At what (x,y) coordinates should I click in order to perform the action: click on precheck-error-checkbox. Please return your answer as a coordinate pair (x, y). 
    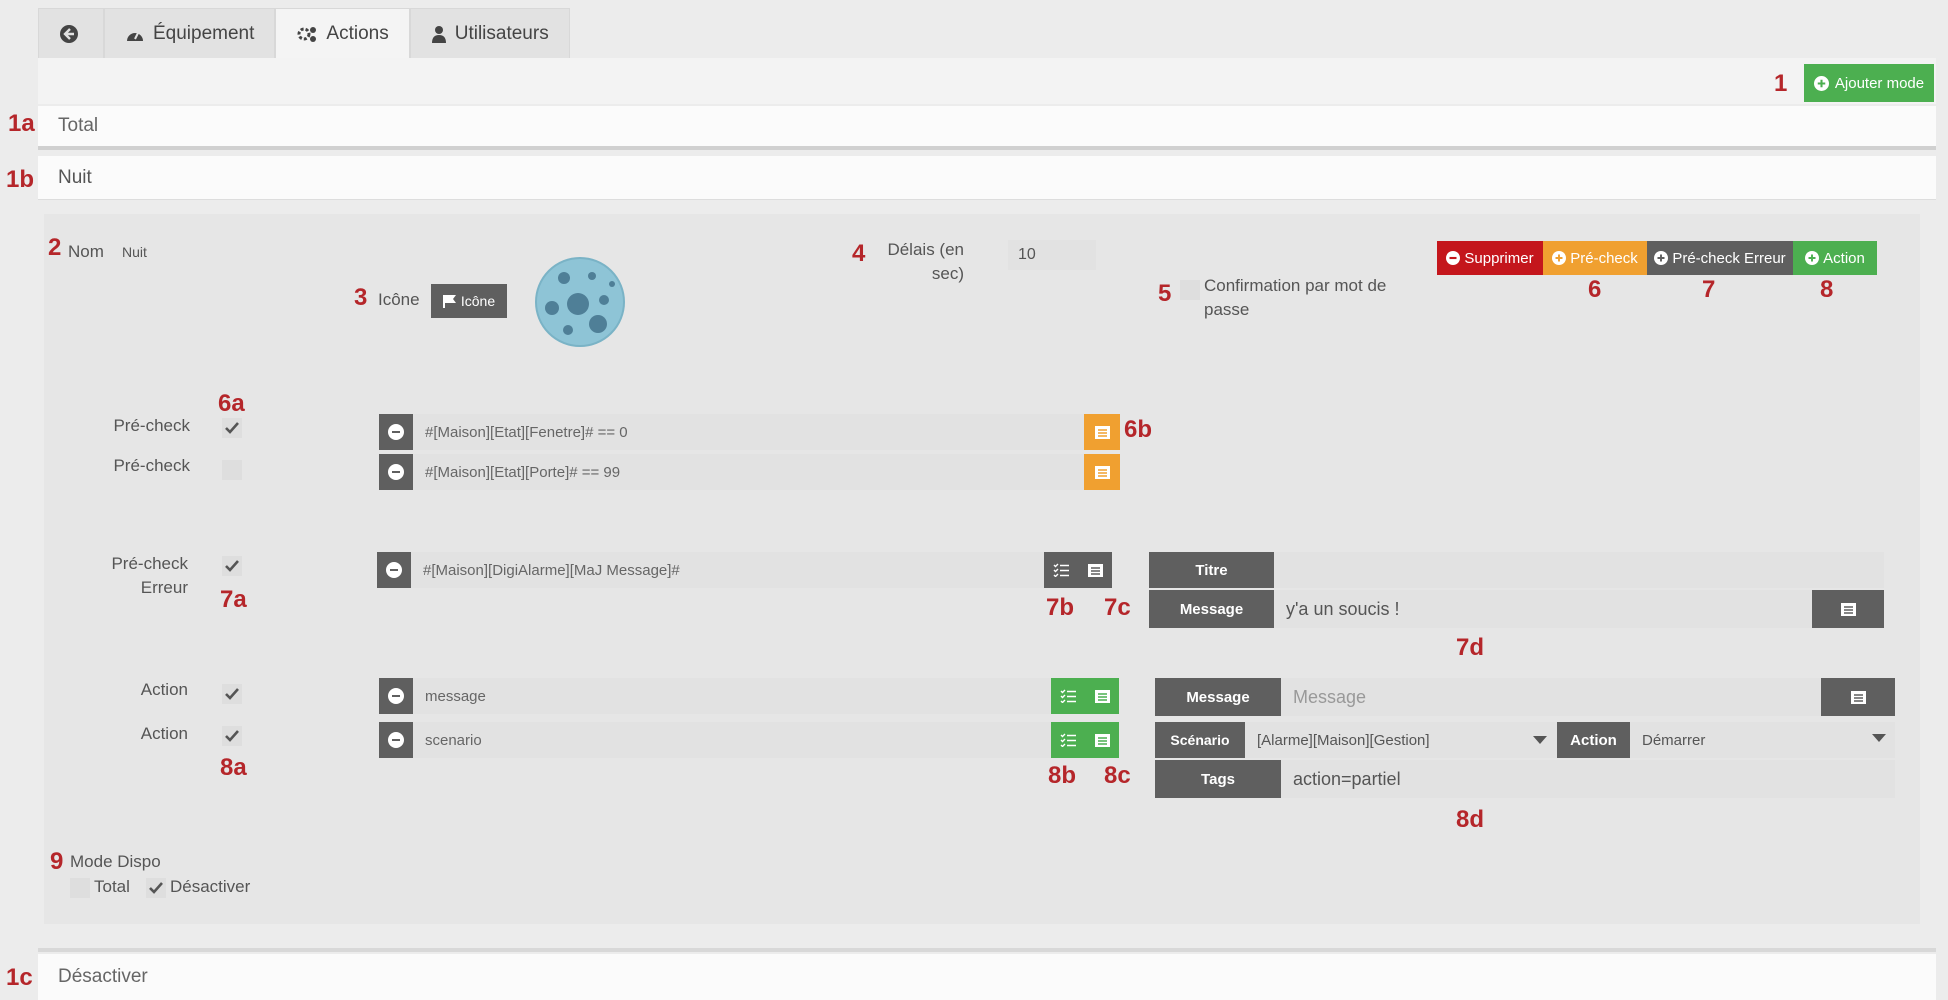
    Looking at the image, I should click on (232, 566).